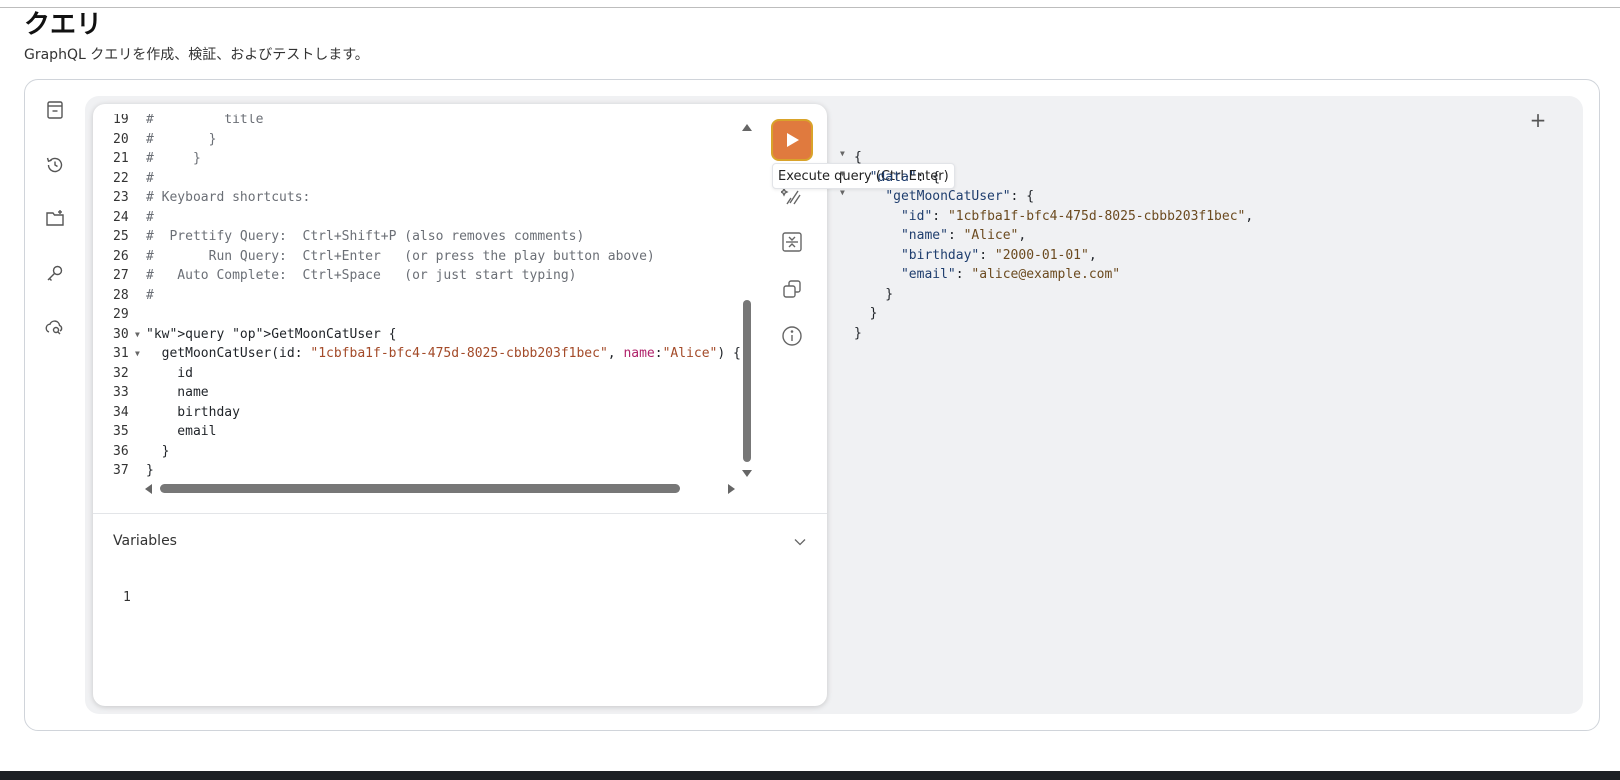 The height and width of the screenshot is (780, 1620). I want to click on scroll-right-arrow, so click(731, 489).